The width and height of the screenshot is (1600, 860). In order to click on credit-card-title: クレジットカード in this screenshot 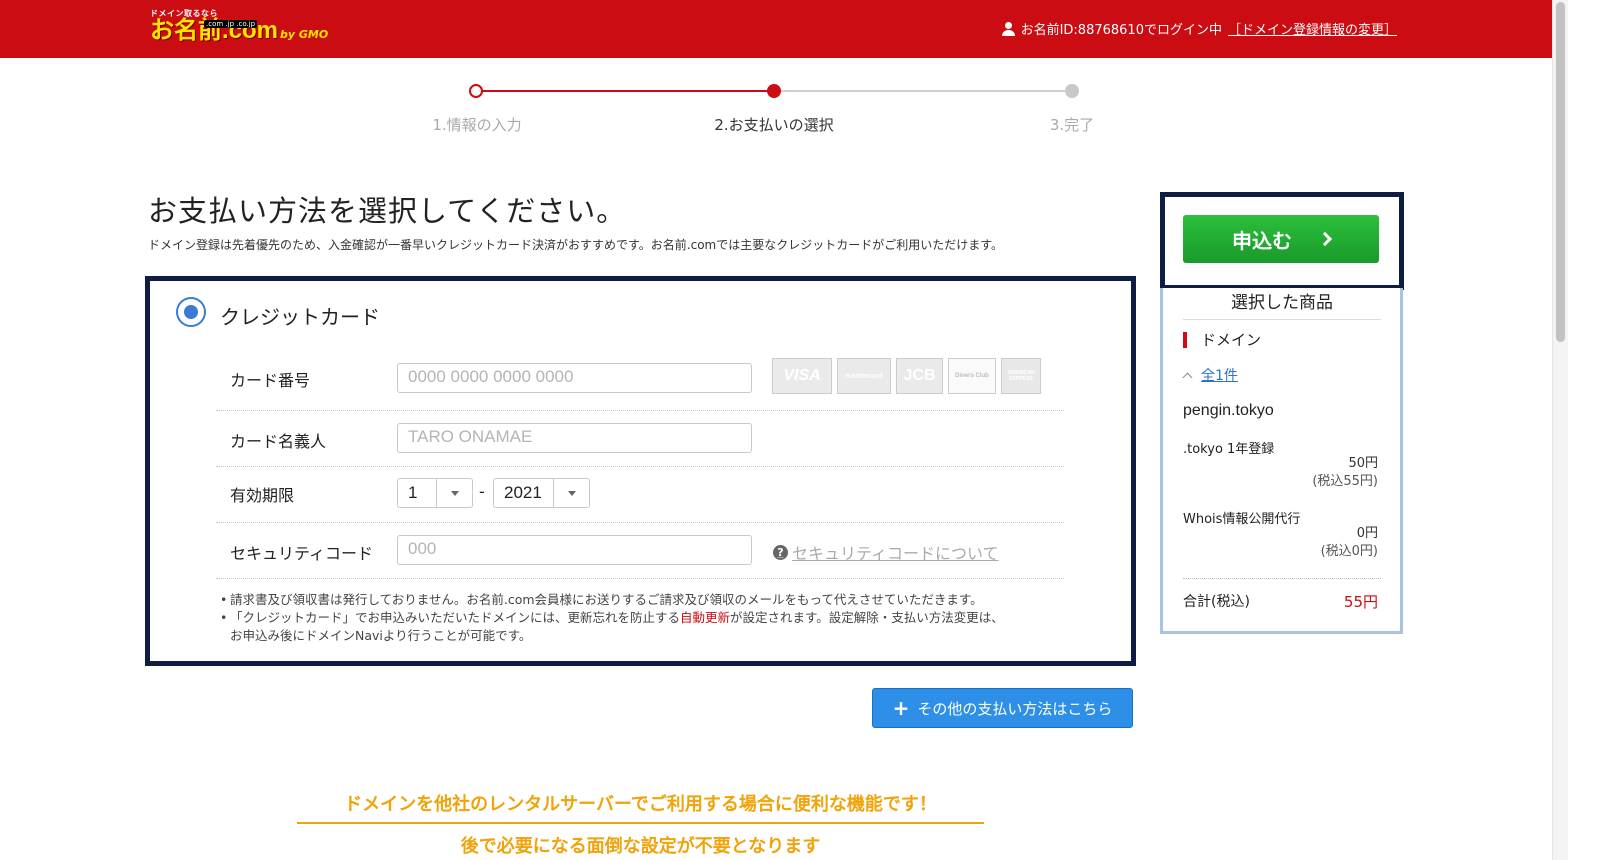, I will do `click(300, 317)`.